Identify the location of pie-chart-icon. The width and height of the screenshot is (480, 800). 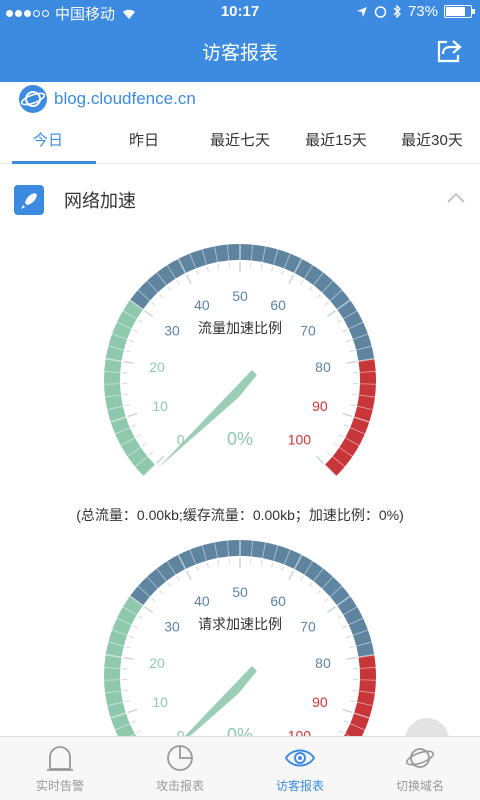
(180, 758).